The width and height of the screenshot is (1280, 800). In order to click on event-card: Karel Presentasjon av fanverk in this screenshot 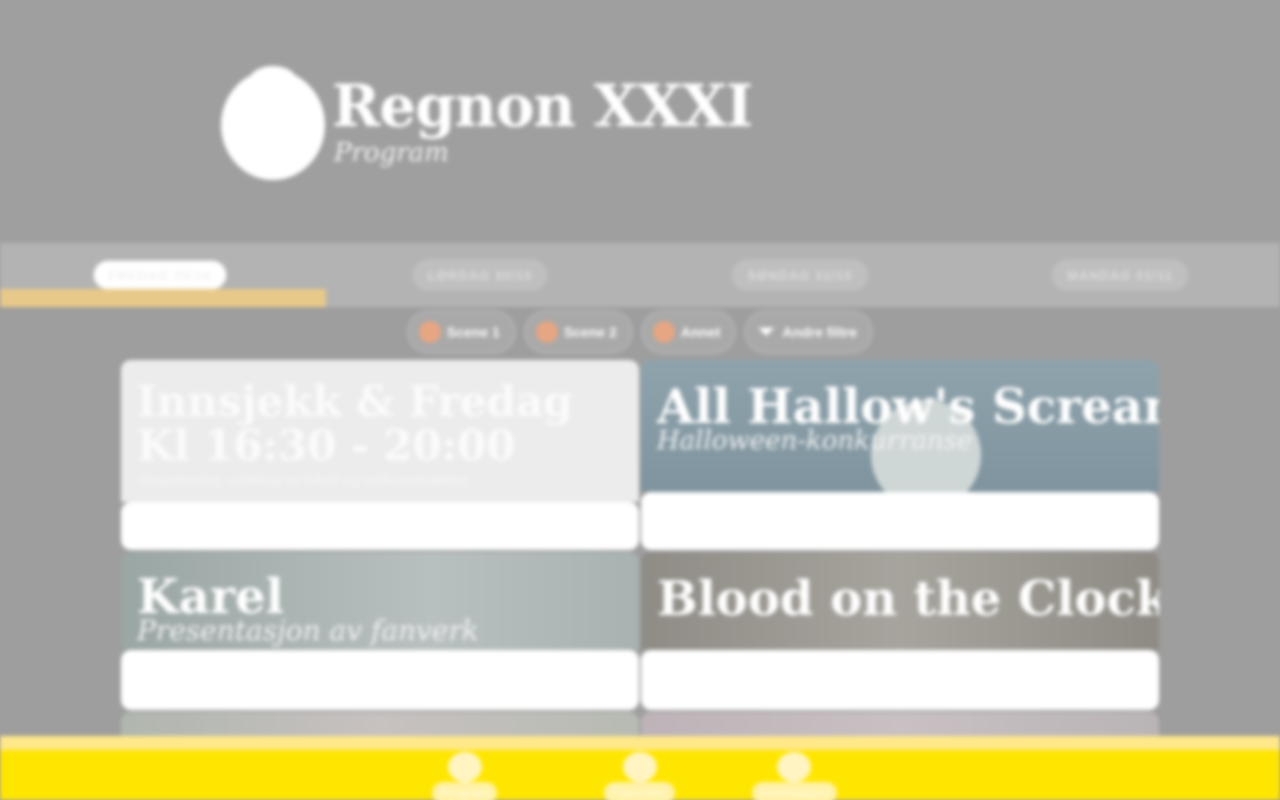, I will do `click(380, 631)`.